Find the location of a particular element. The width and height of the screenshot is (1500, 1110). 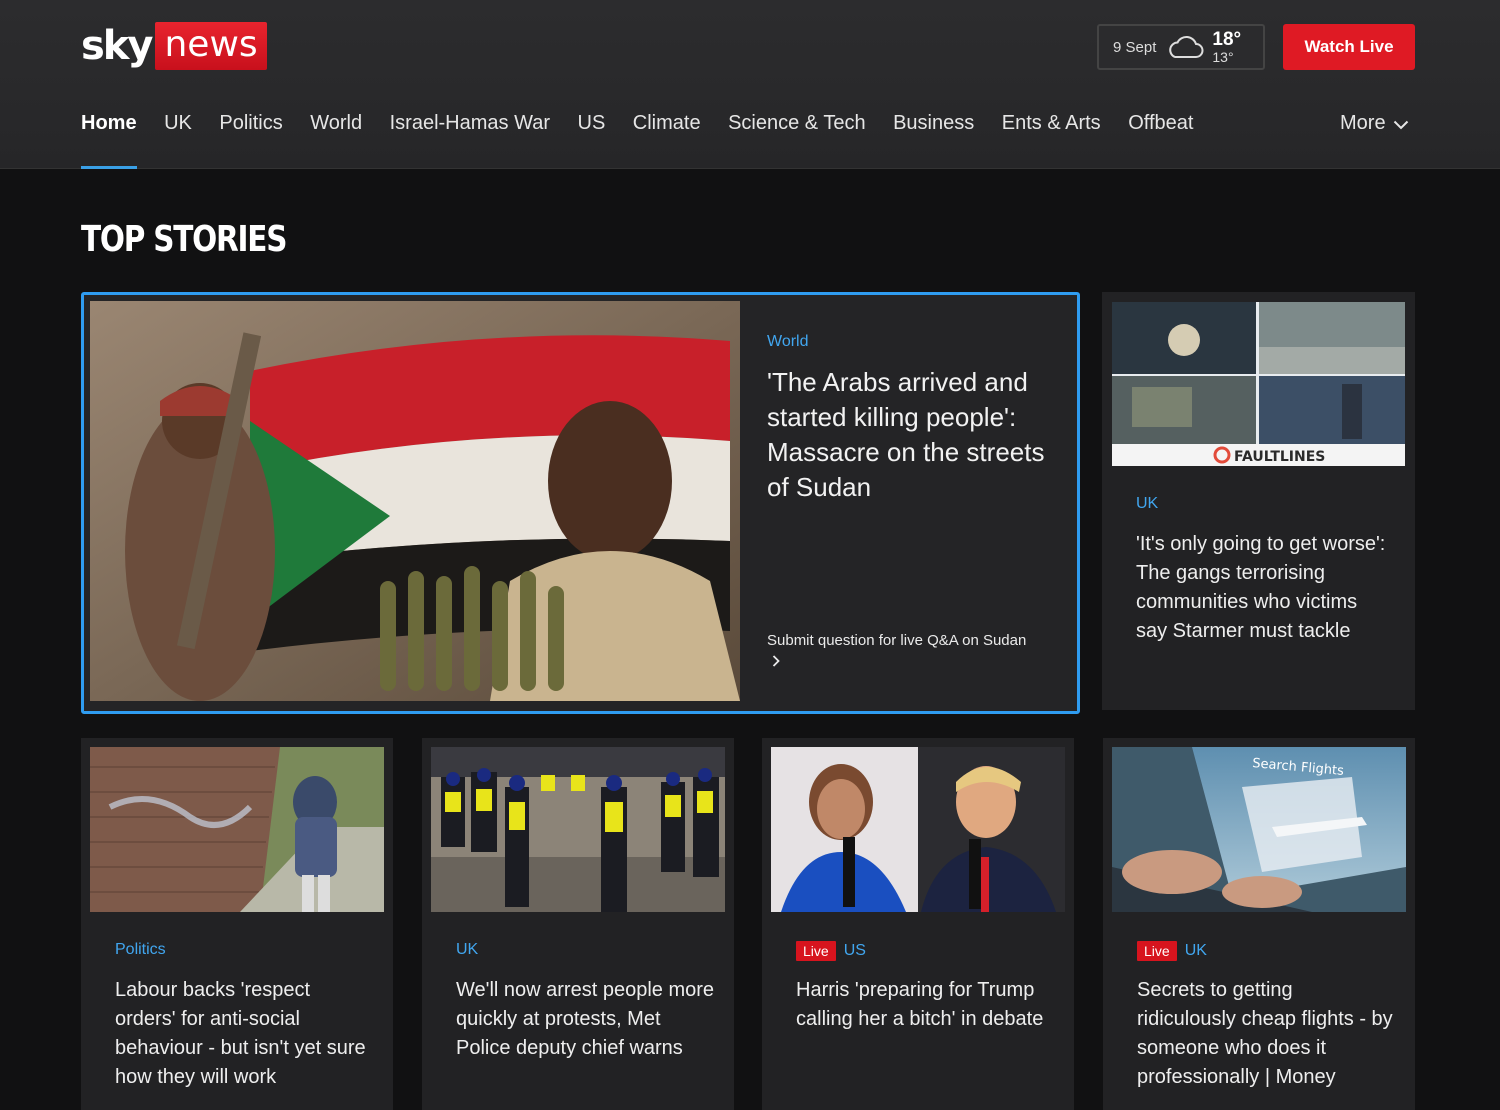

section-title: TOP STORIES is located at coordinates (184, 239).